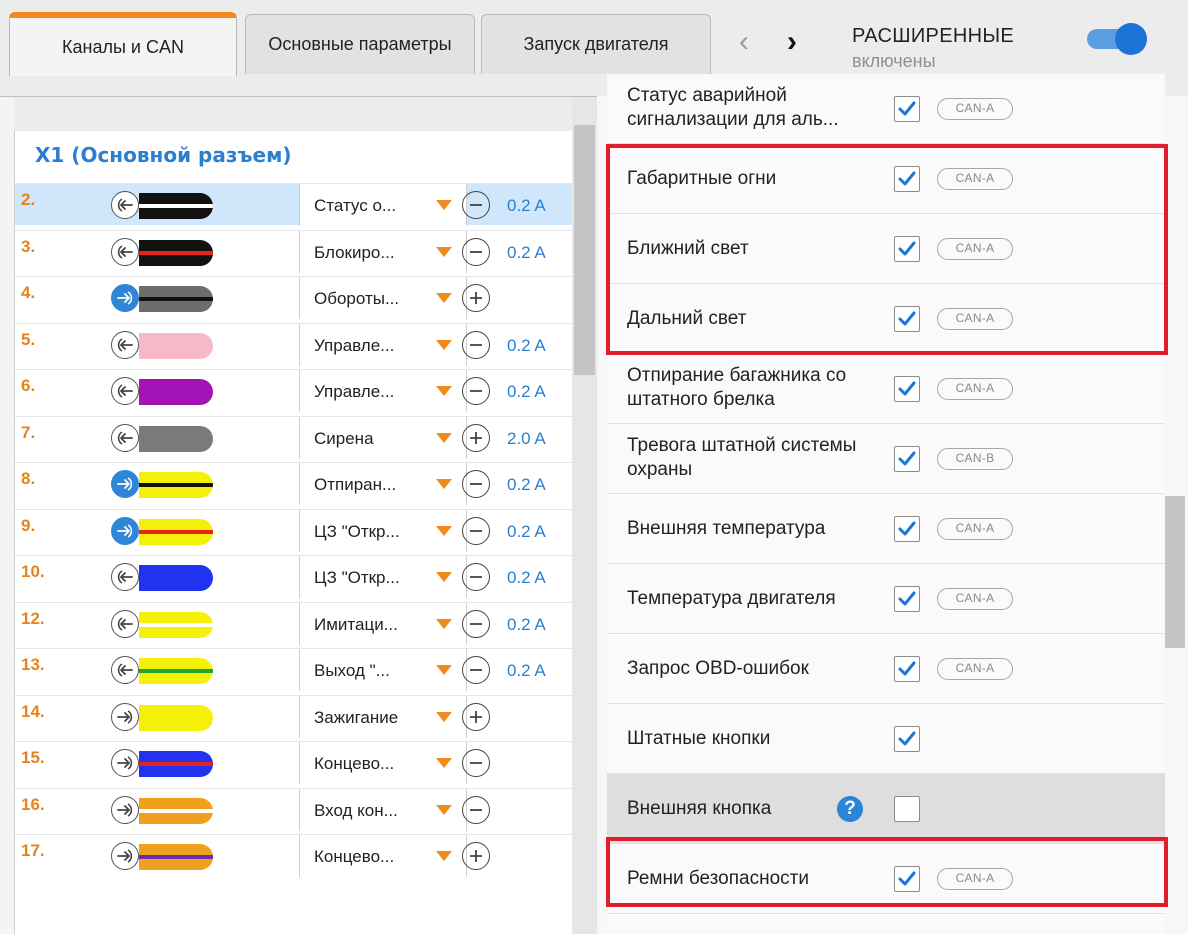 Image resolution: width=1188 pixels, height=934 pixels. What do you see at coordinates (383, 716) in the screenshot?
I see `channel-function-select: Зажигание` at bounding box center [383, 716].